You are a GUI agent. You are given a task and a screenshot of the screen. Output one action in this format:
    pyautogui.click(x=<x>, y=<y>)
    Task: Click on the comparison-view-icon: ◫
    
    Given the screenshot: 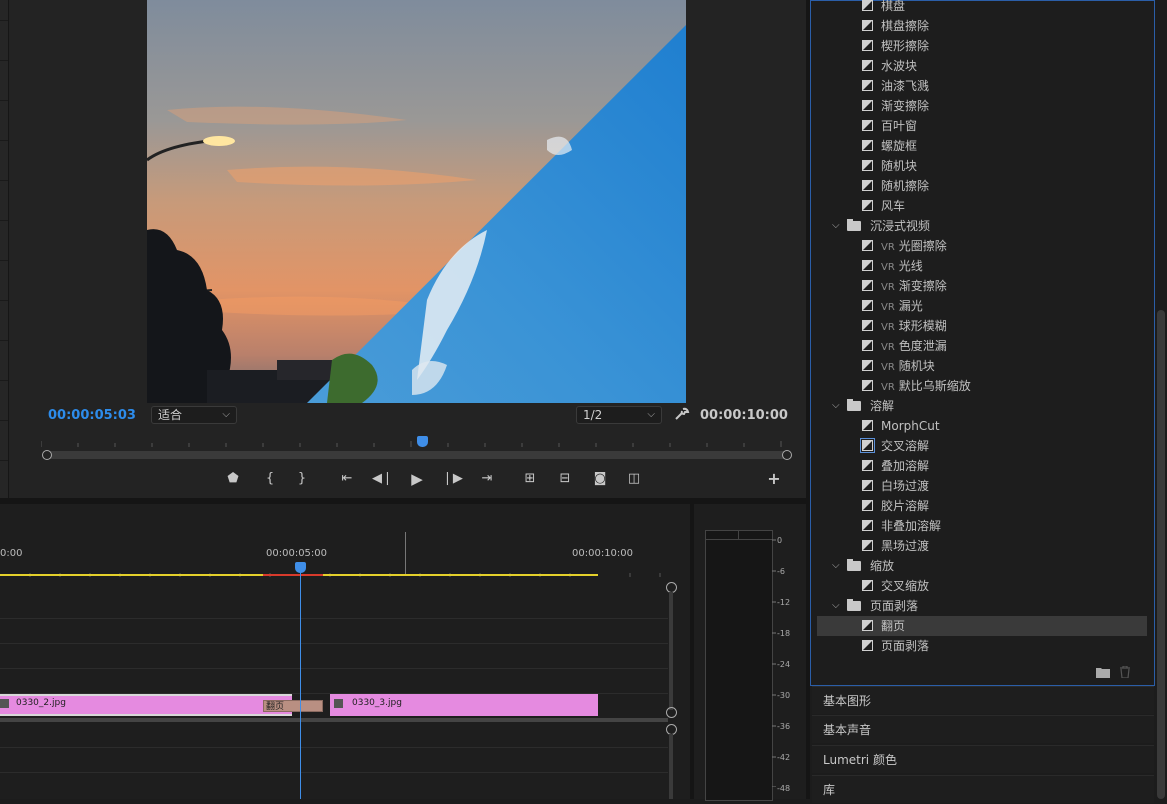 What is the action you would take?
    pyautogui.click(x=634, y=479)
    